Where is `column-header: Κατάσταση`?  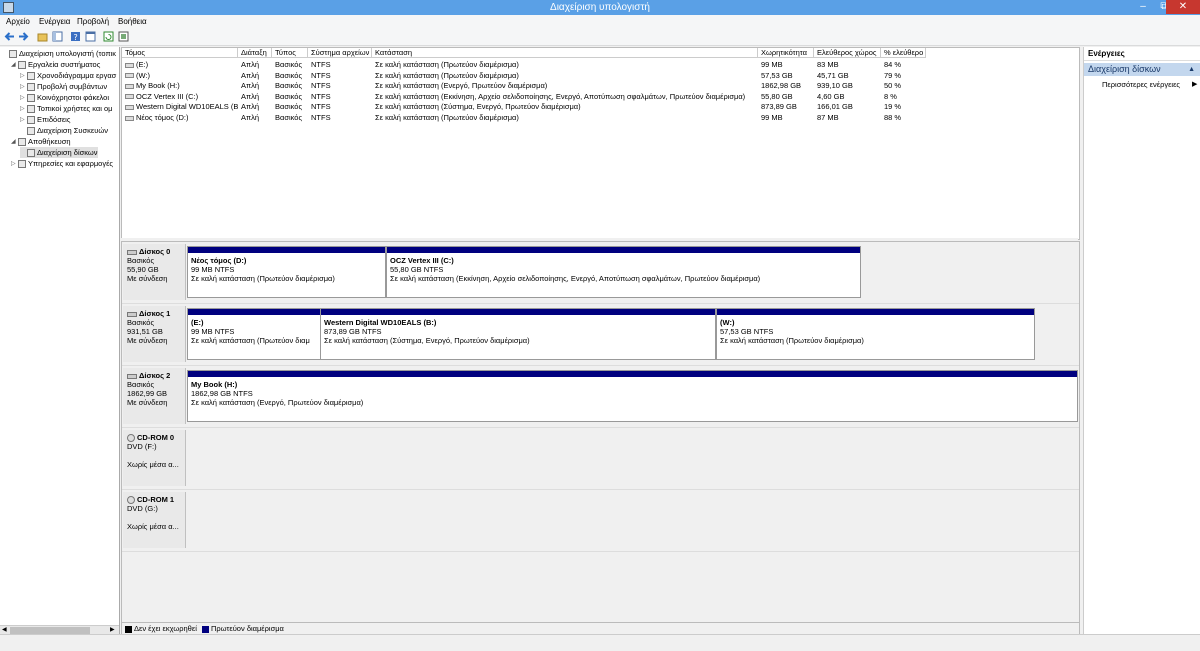 column-header: Κατάσταση is located at coordinates (565, 53).